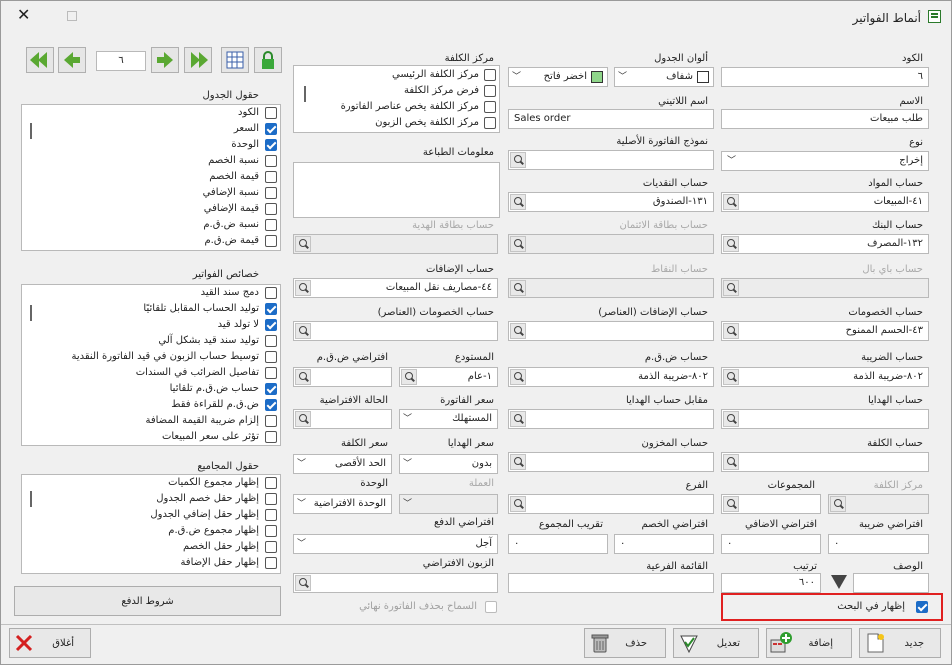 This screenshot has width=952, height=665. I want to click on default-vat-field, so click(342, 377).